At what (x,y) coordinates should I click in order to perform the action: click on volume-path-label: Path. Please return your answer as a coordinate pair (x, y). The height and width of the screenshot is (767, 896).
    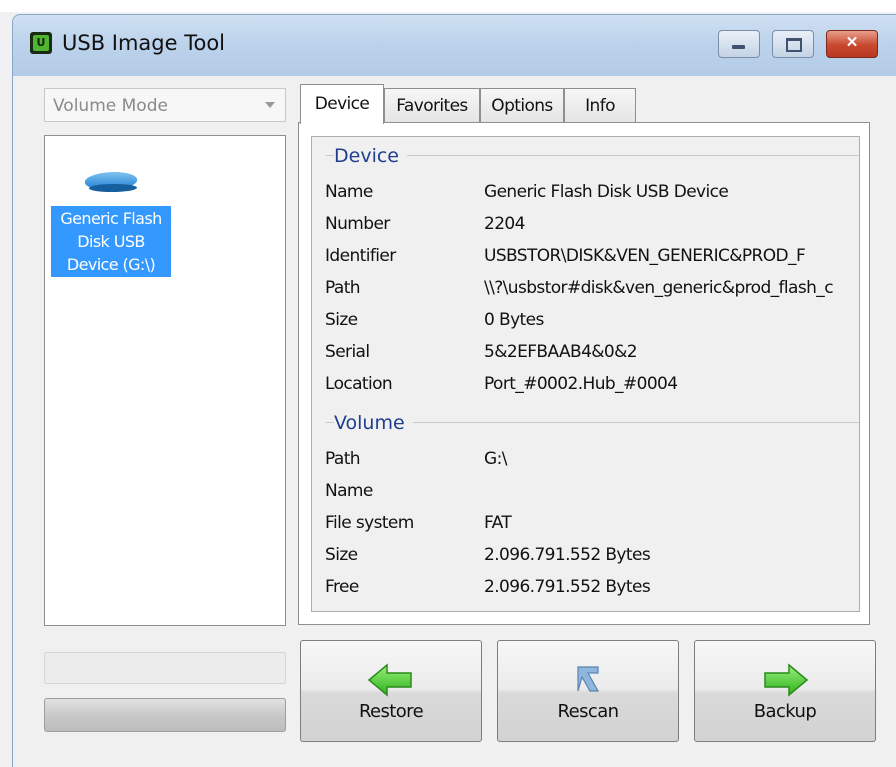
    Looking at the image, I should click on (343, 459).